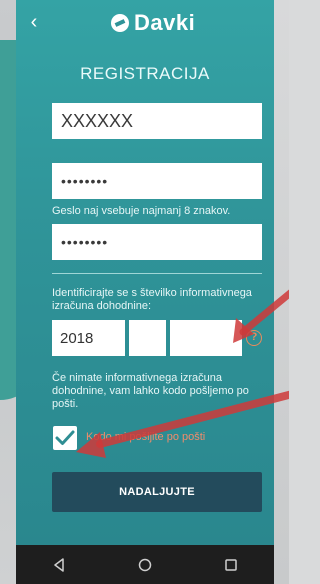  What do you see at coordinates (147, 338) in the screenshot?
I see `code-part-1-field` at bounding box center [147, 338].